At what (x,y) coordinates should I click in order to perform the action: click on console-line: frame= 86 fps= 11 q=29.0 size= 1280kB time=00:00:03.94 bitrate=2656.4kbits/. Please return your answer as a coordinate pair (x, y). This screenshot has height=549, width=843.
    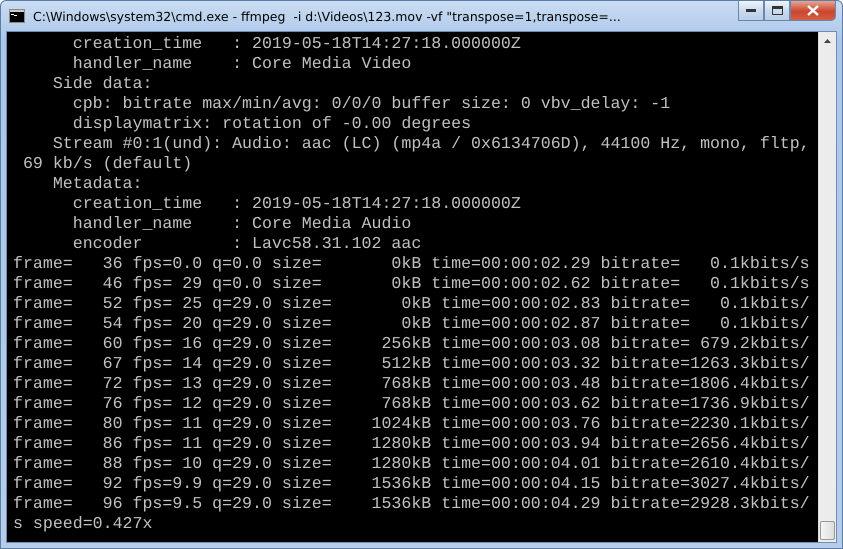
    Looking at the image, I should click on (411, 444).